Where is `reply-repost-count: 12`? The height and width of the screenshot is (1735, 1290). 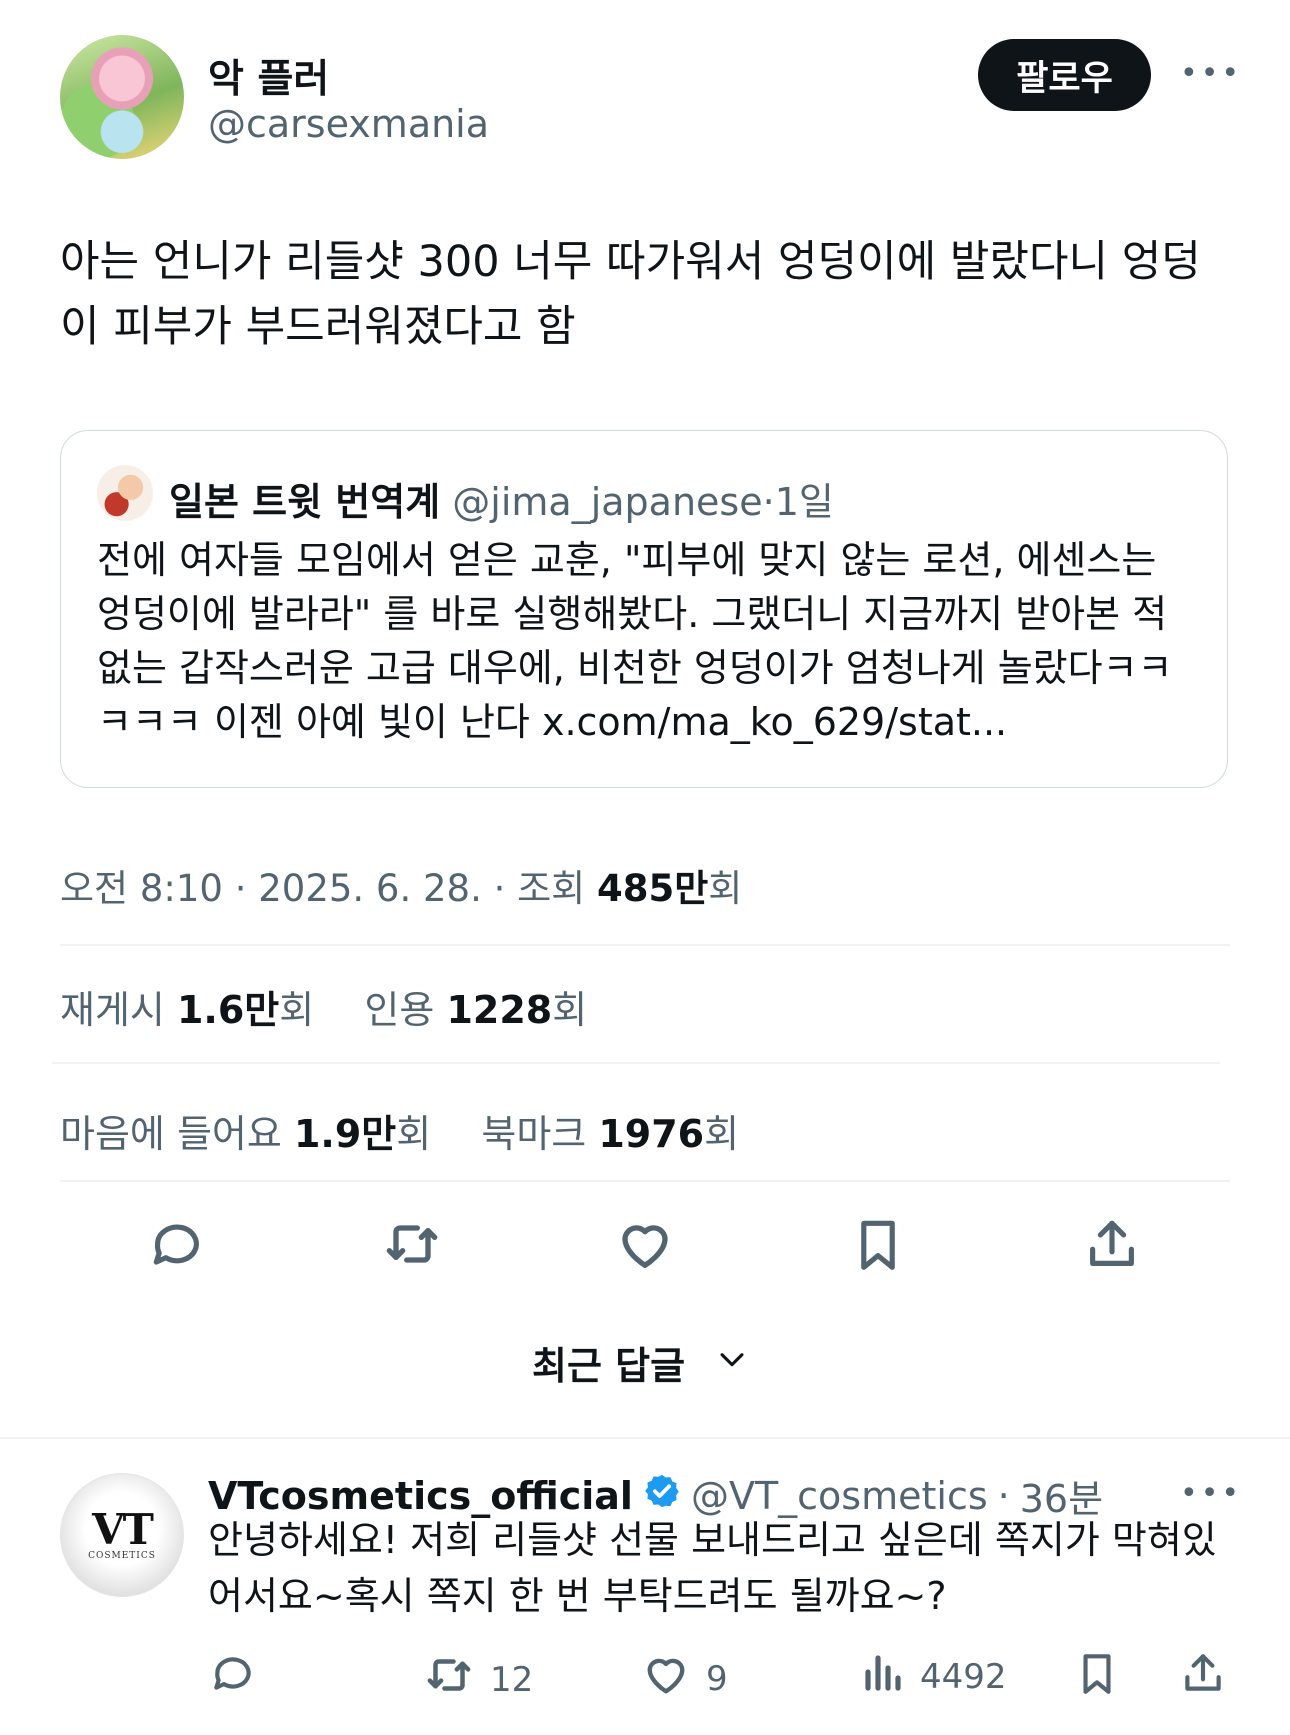 reply-repost-count: 12 is located at coordinates (512, 1679).